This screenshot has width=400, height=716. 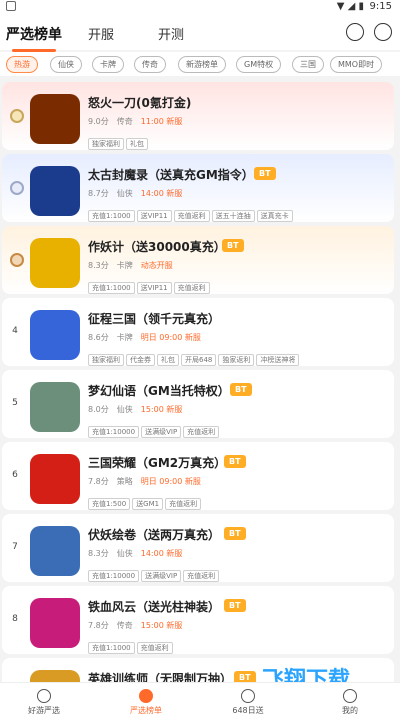 What do you see at coordinates (248, 710) in the screenshot?
I see `tab-label: 648日送` at bounding box center [248, 710].